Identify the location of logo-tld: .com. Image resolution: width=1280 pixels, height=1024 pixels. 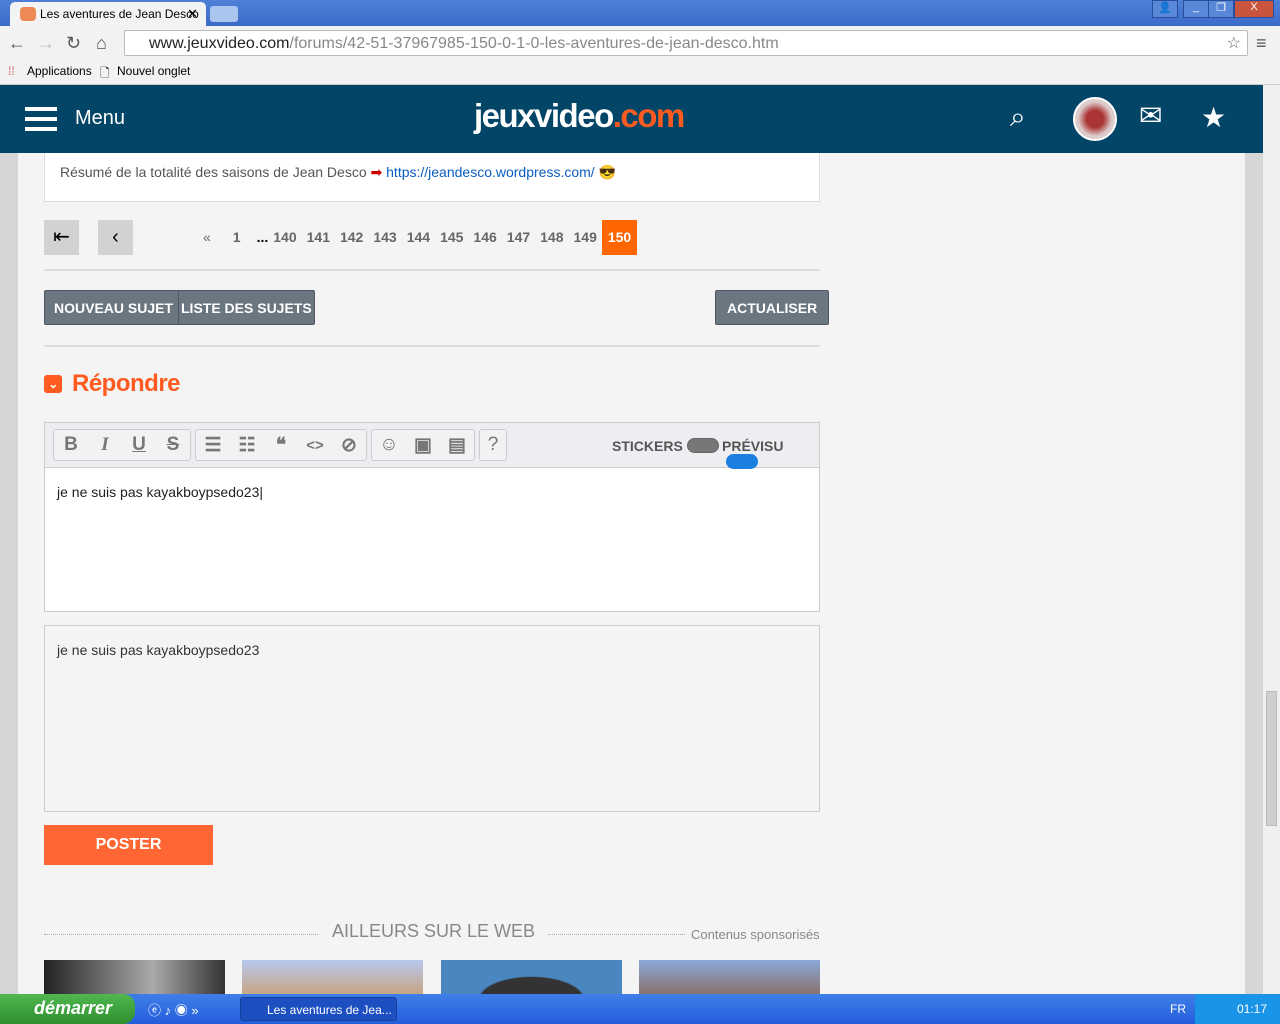
(649, 115).